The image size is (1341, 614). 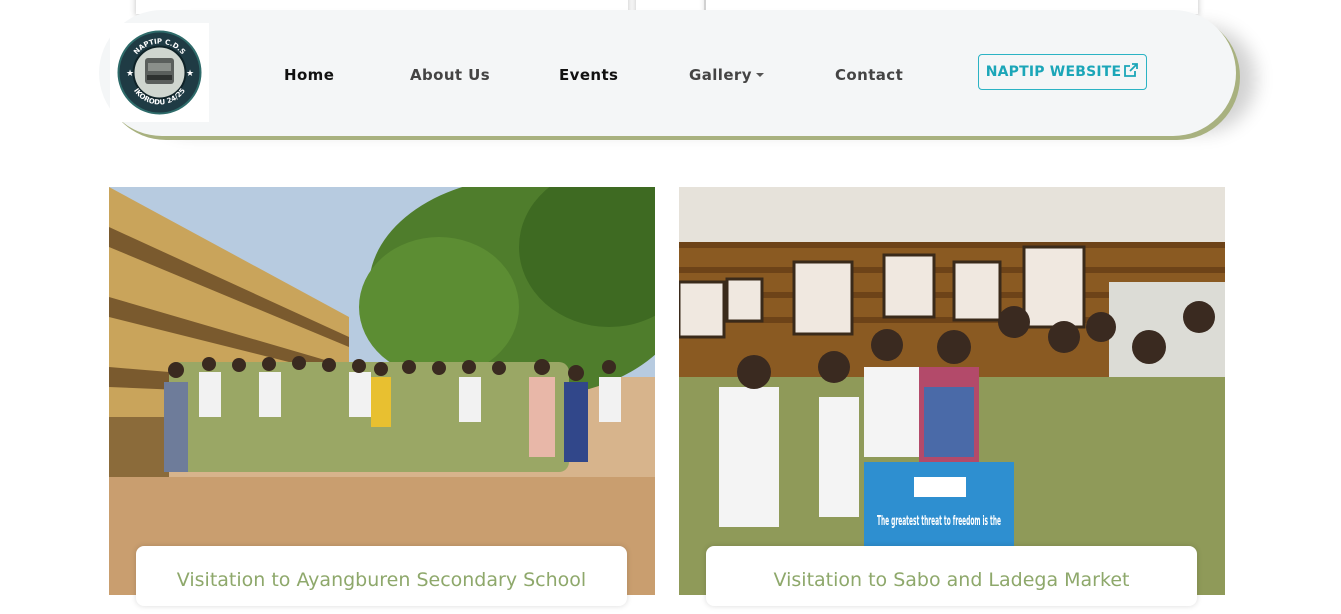 I want to click on event-title: Visitation to Sabo and Ladega Market, so click(x=951, y=580).